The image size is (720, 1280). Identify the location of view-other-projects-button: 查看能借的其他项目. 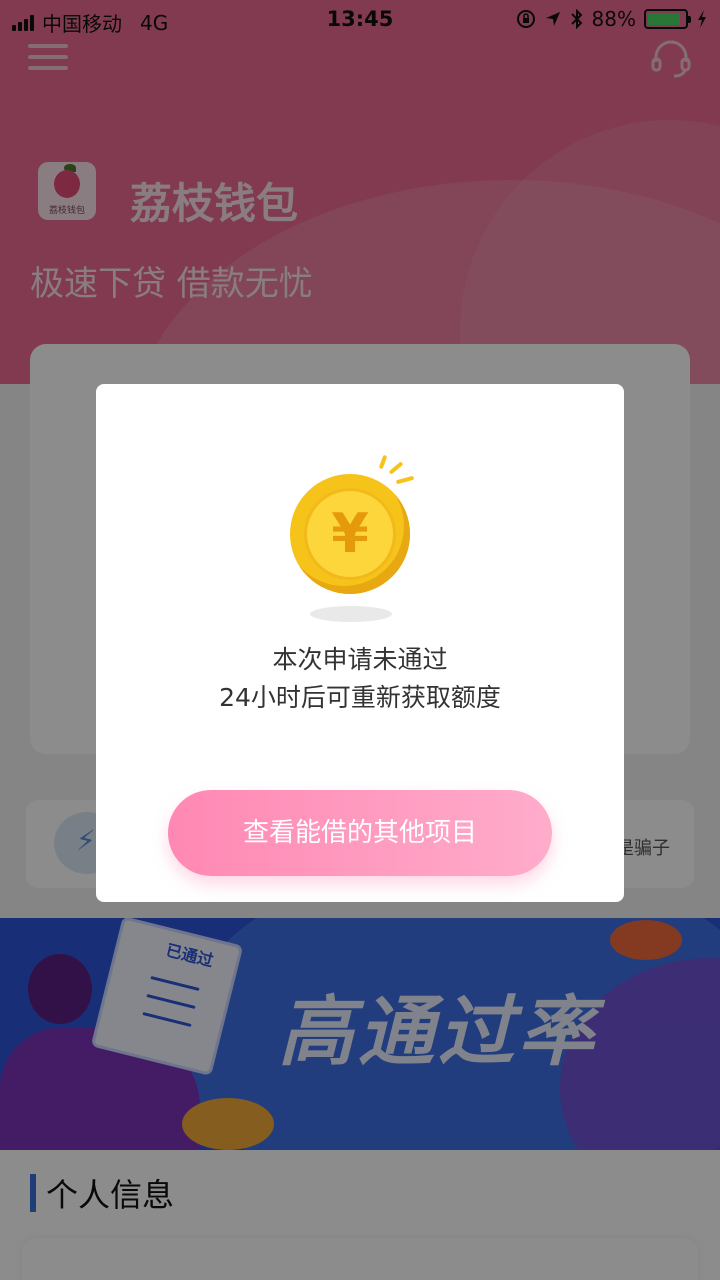
(360, 833).